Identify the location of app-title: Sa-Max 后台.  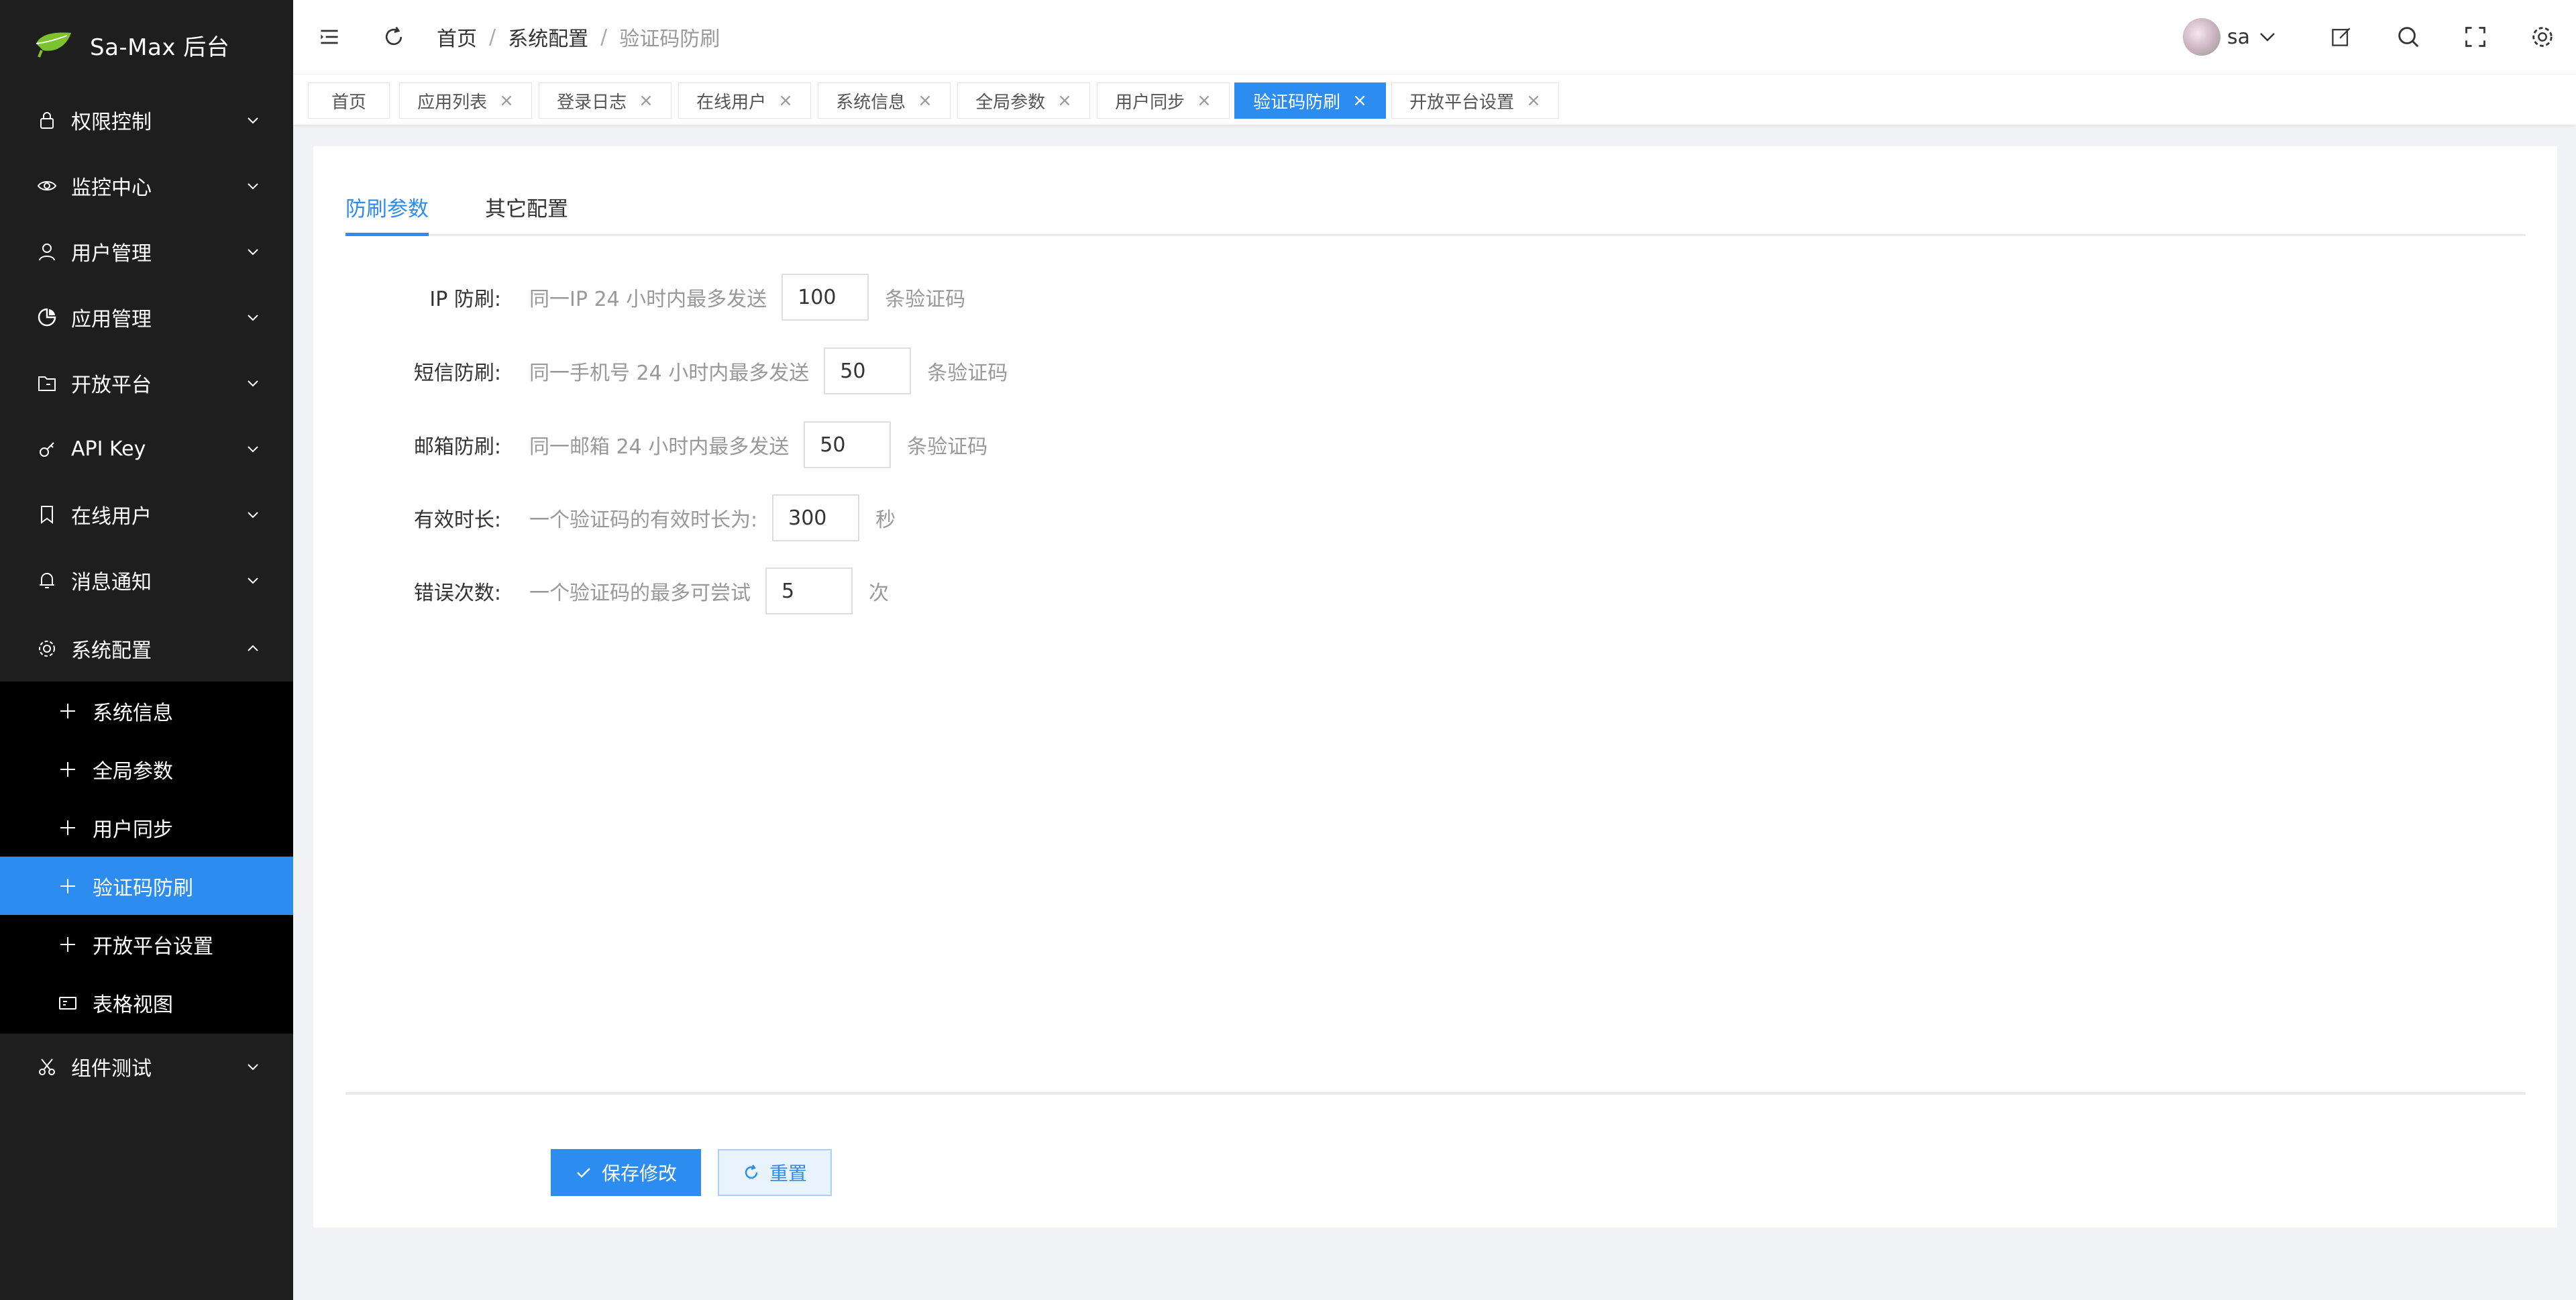
(160, 47).